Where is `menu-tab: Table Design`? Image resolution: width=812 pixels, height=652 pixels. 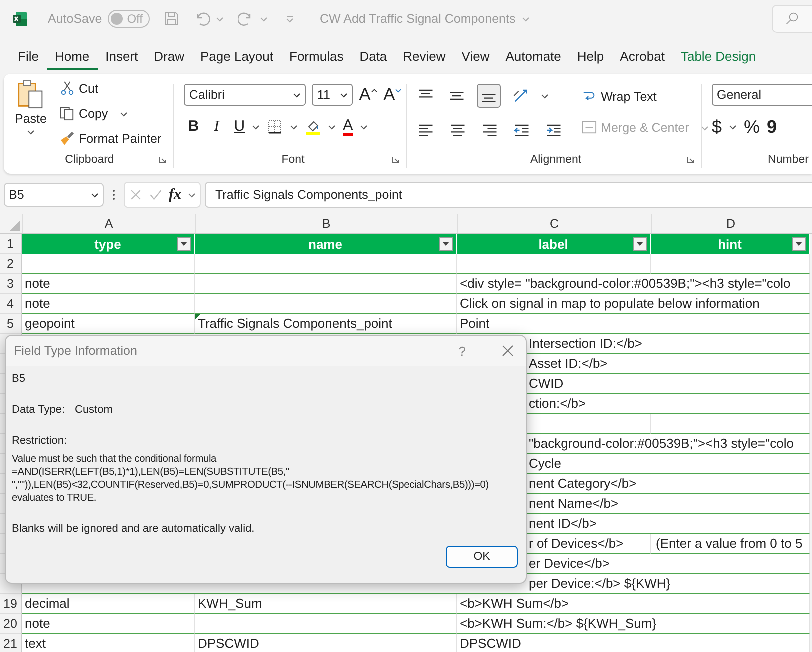 menu-tab: Table Design is located at coordinates (718, 56).